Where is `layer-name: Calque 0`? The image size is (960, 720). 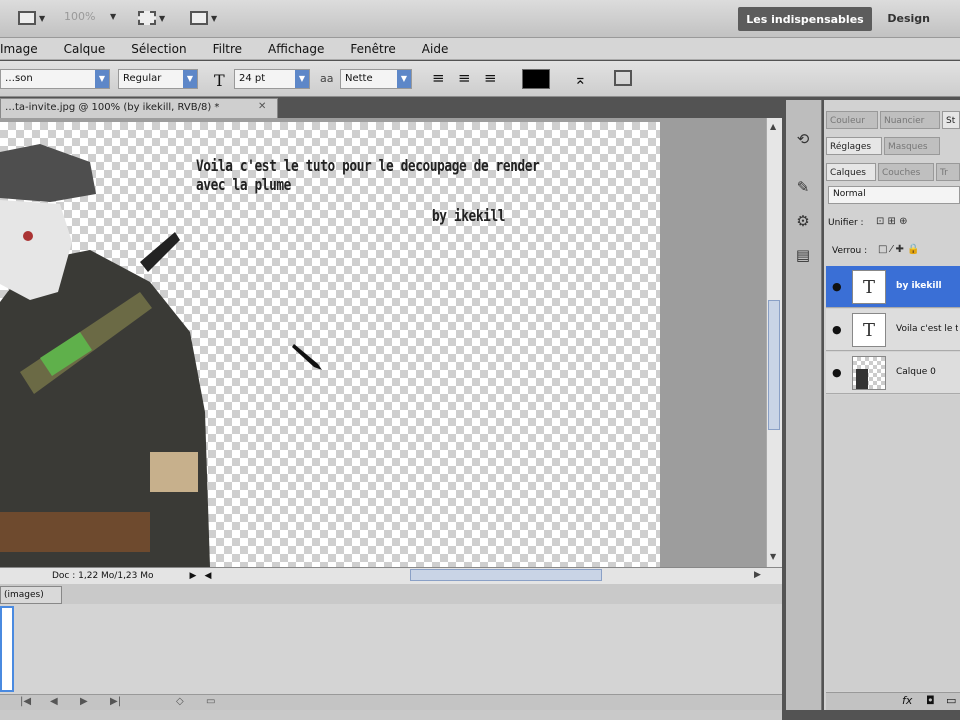
layer-name: Calque 0 is located at coordinates (916, 372).